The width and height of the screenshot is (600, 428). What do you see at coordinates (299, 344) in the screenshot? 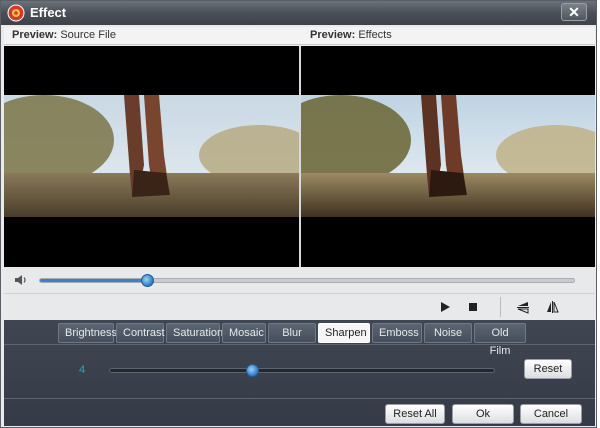
I see `tabs-separator` at bounding box center [299, 344].